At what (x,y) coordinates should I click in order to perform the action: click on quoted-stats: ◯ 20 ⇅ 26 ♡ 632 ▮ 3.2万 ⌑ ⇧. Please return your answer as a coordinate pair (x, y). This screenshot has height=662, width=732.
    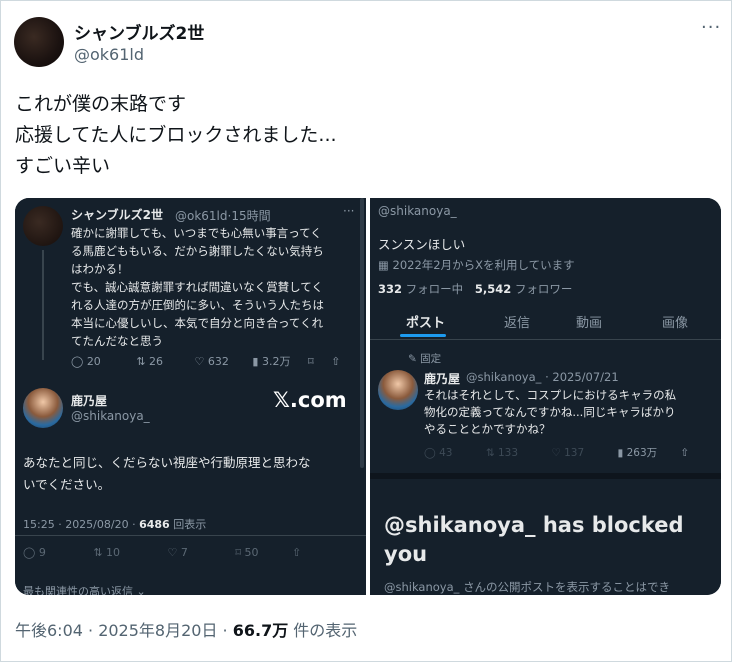
    Looking at the image, I should click on (216, 361).